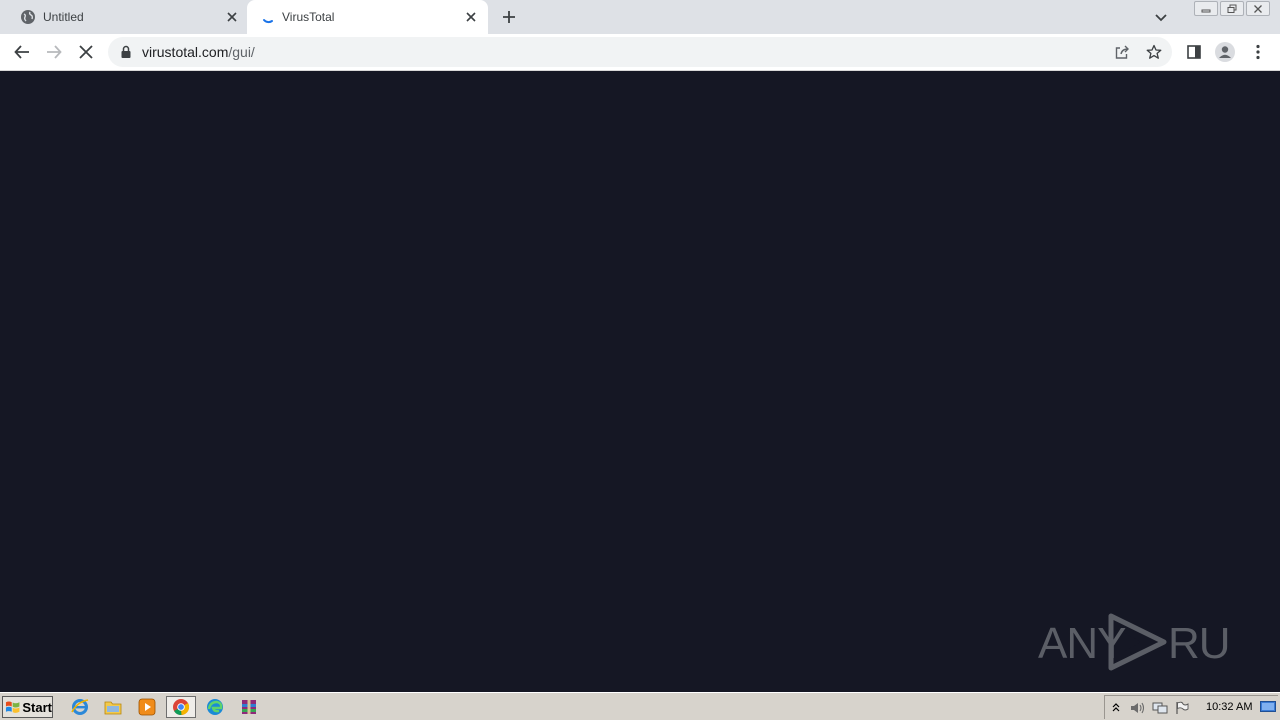  Describe the element at coordinates (1206, 8) in the screenshot. I see `minimize-button` at that location.